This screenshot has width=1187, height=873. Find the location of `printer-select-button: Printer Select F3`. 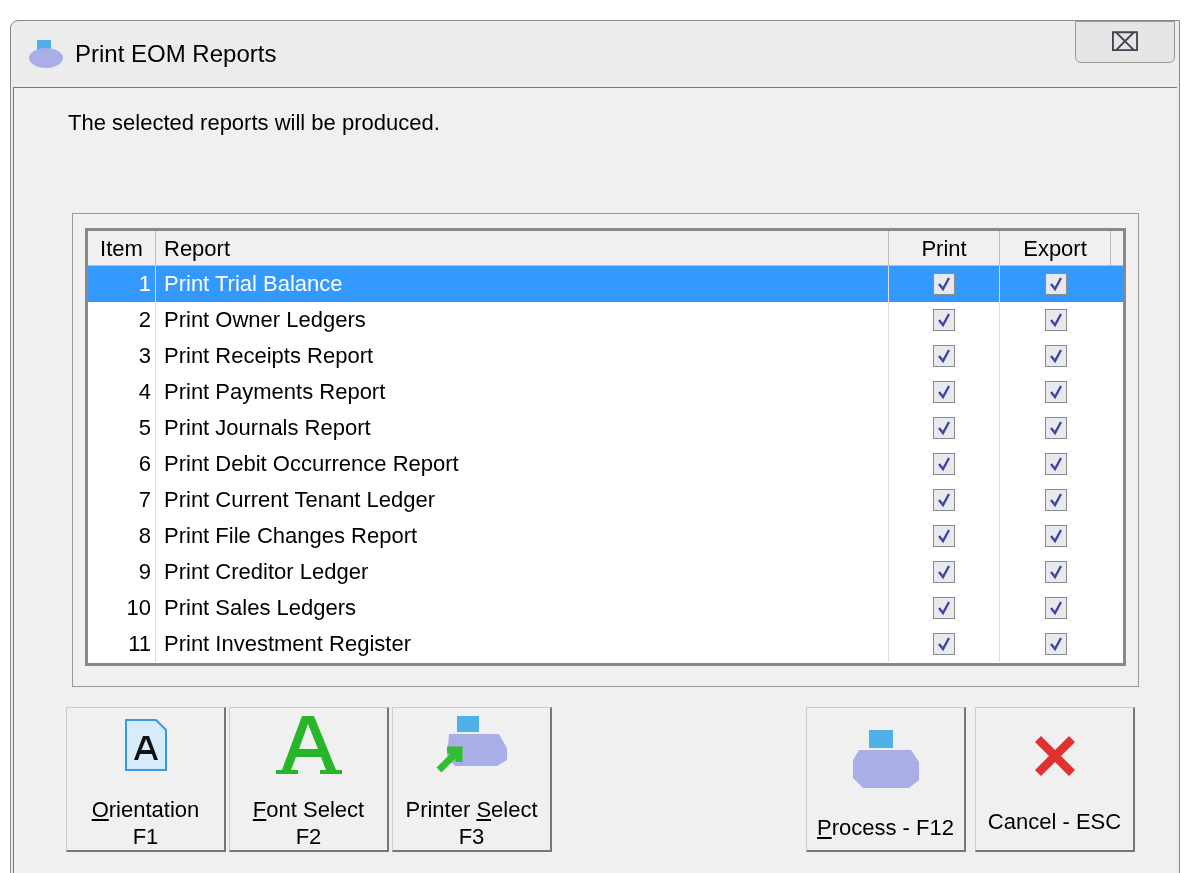

printer-select-button: Printer Select F3 is located at coordinates (472, 779).